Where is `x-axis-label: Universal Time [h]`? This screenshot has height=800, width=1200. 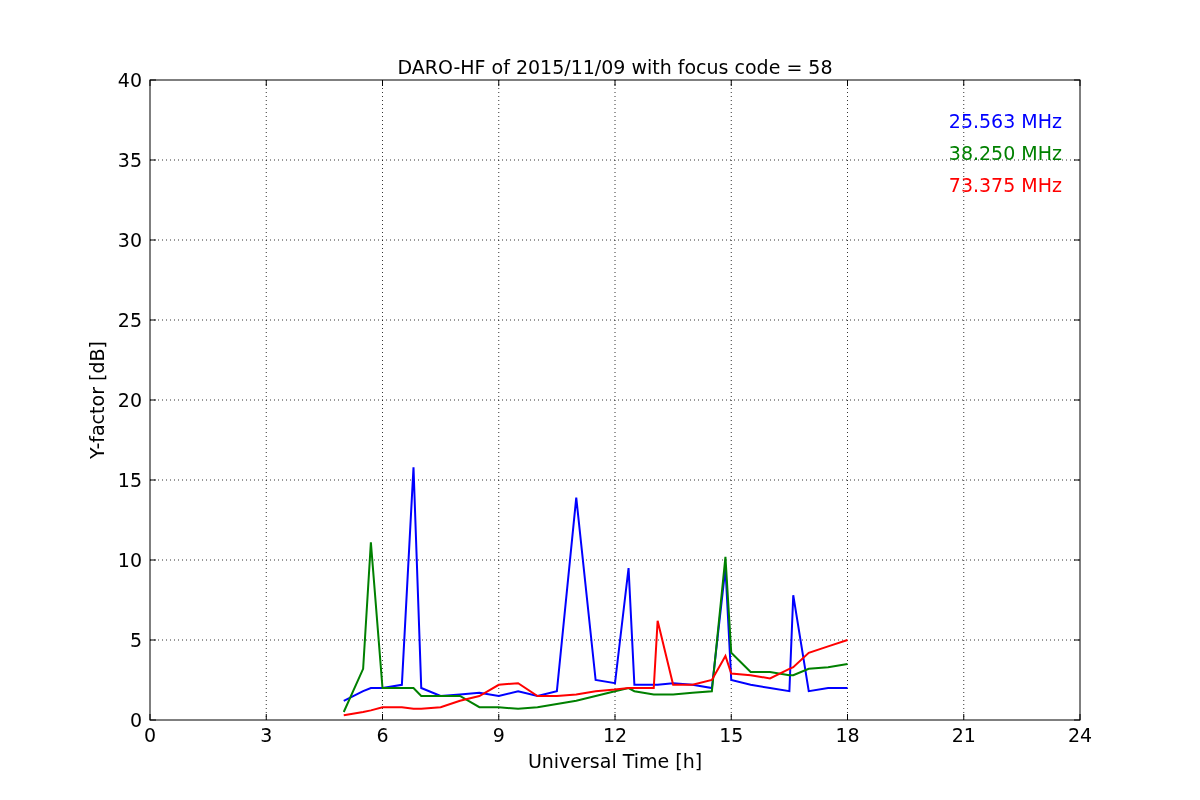 x-axis-label: Universal Time [h] is located at coordinates (615, 761).